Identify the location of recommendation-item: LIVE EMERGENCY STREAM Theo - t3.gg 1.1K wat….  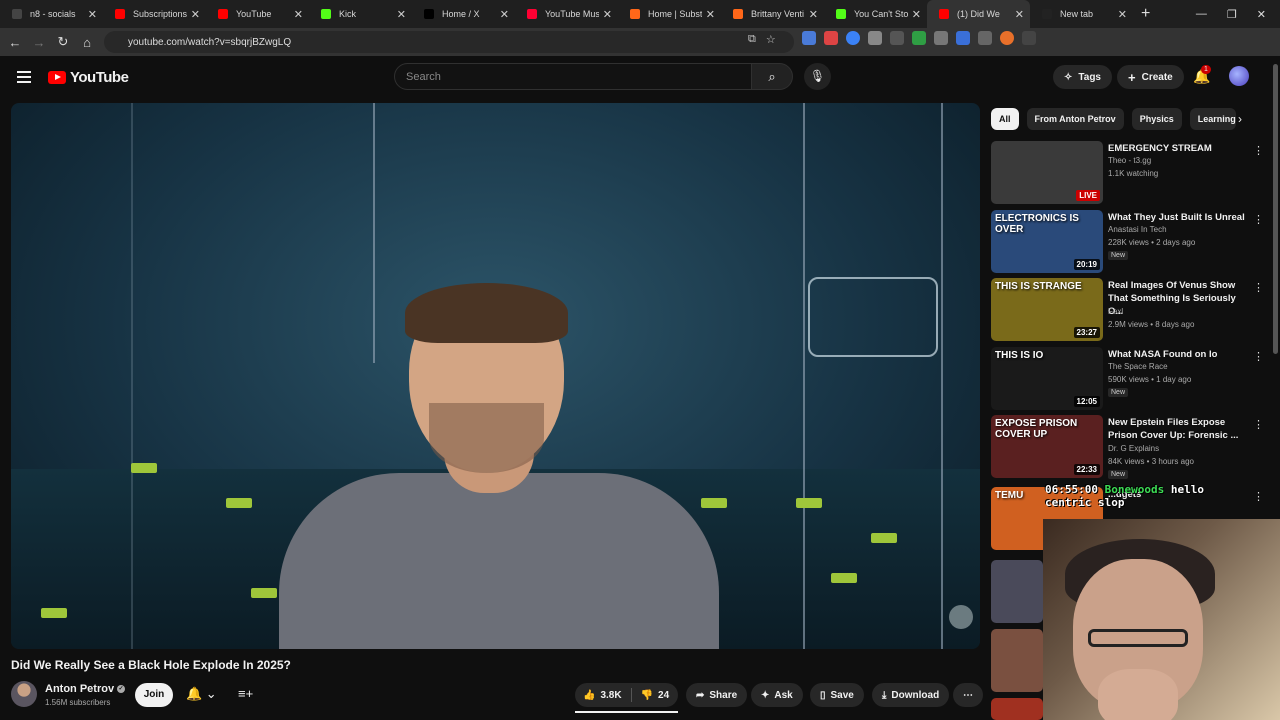
(1128, 173).